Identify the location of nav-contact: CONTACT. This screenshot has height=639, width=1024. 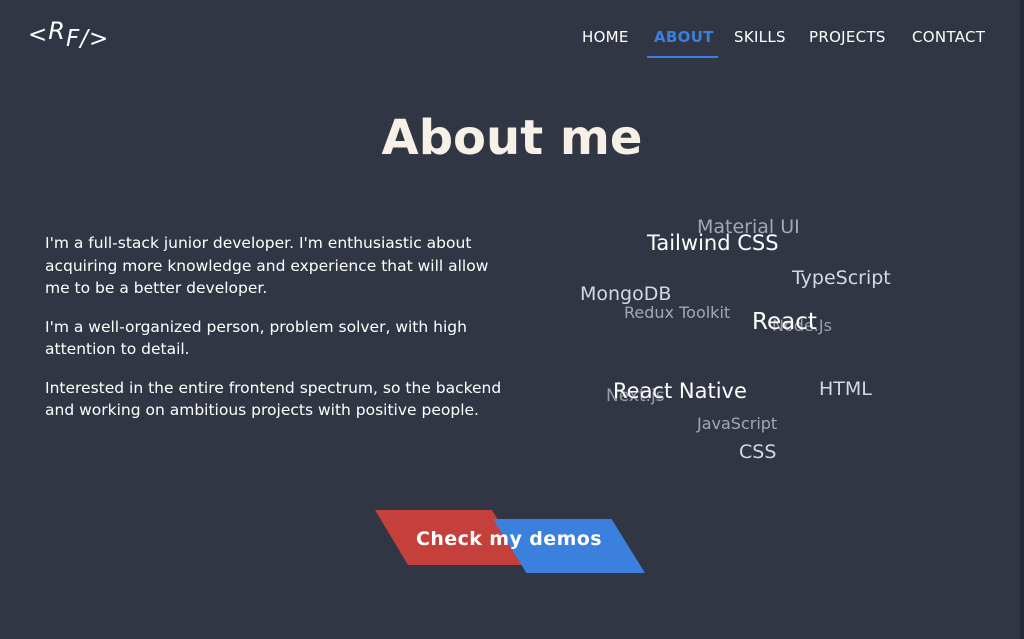
(948, 42).